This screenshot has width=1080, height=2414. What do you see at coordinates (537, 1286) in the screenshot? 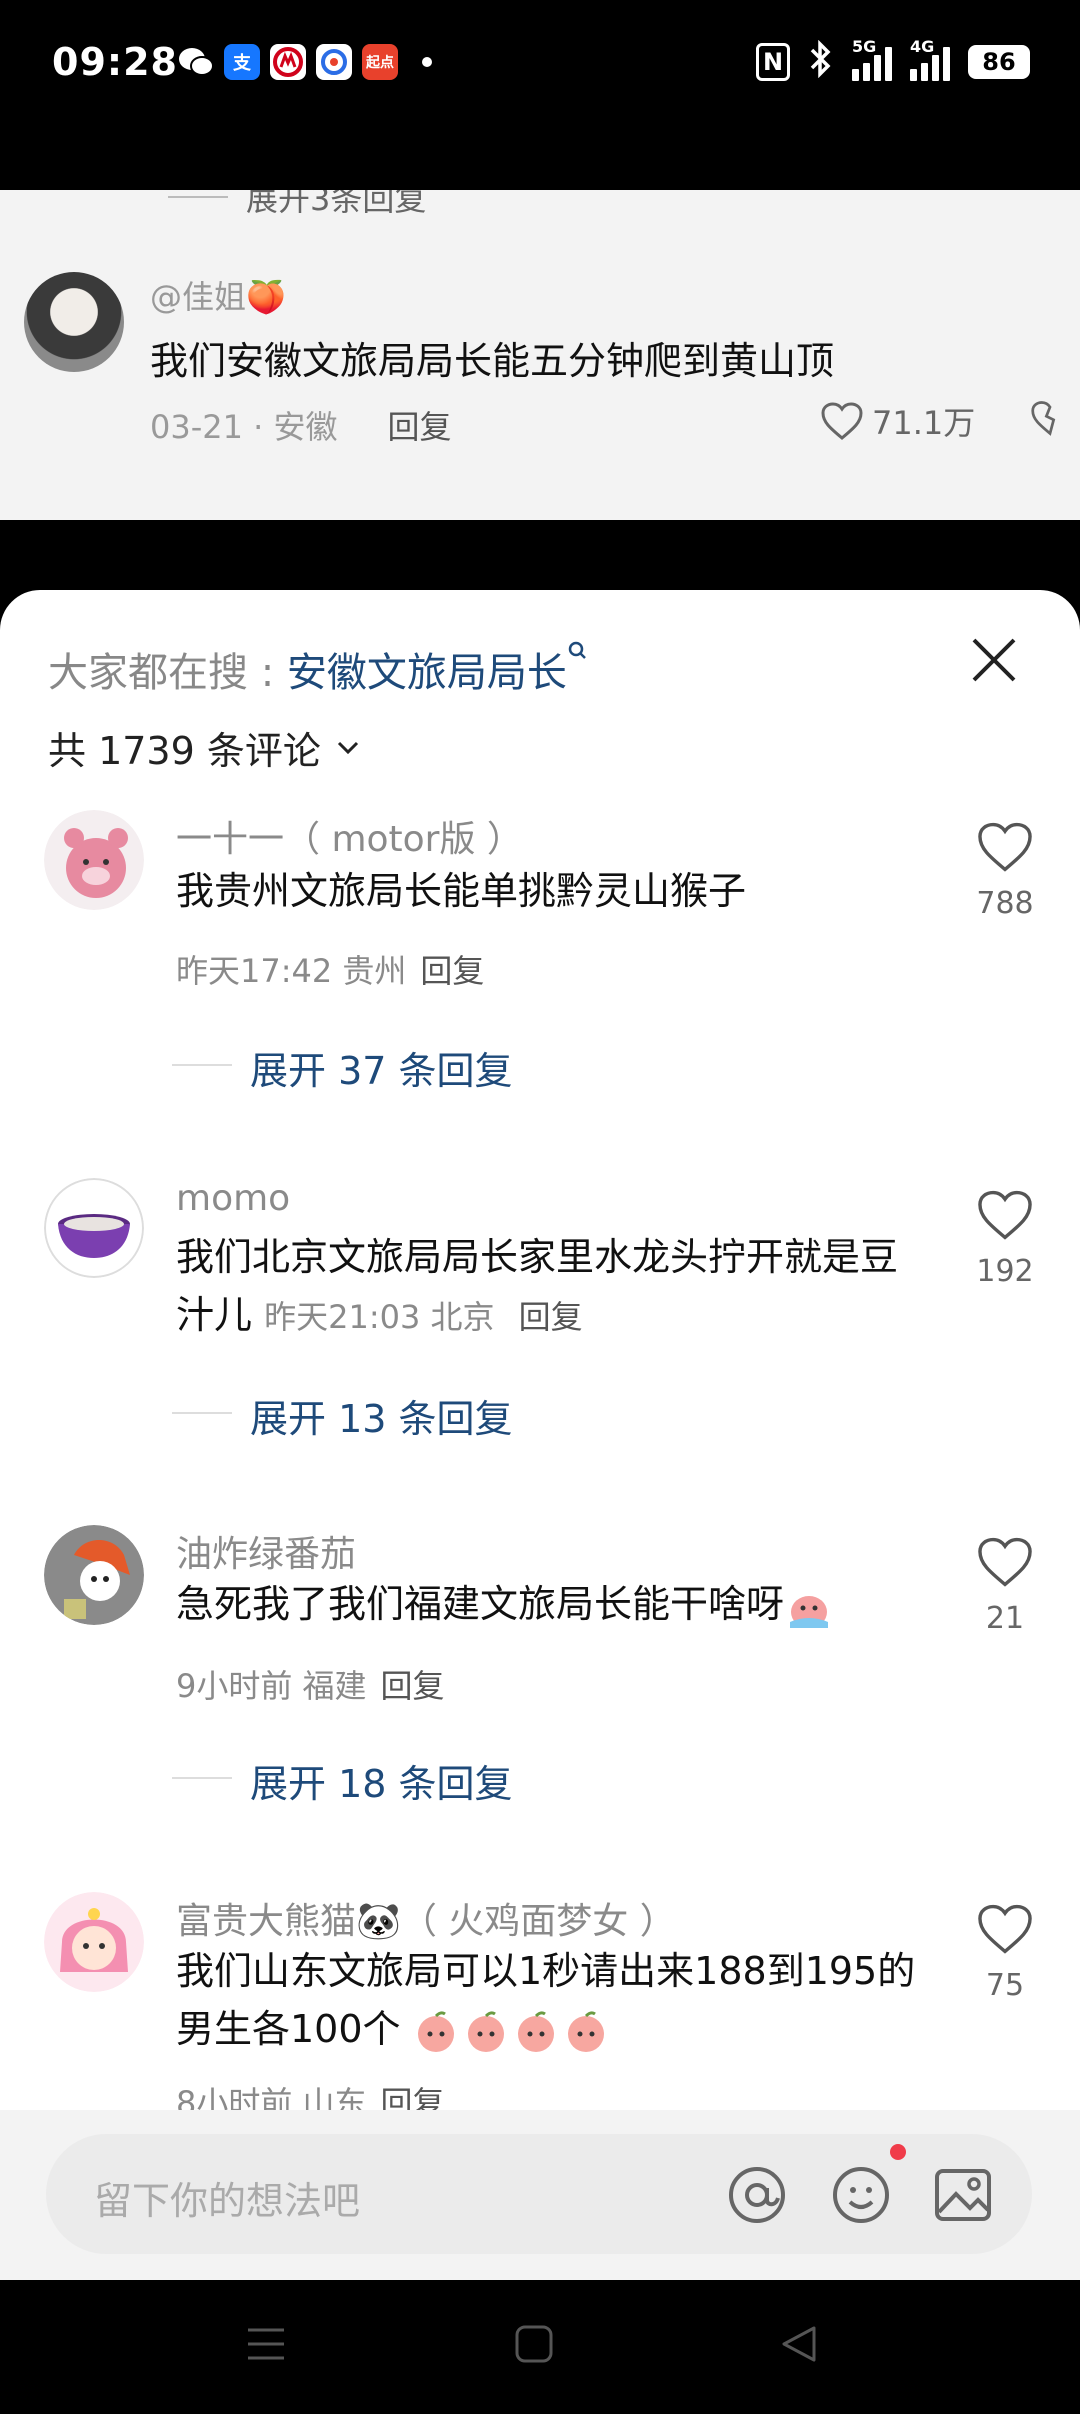
I see `comment-text: 我们北京文旅局局长家里水龙头拧开就是豆汁儿 昨天21:03 北京 回复` at bounding box center [537, 1286].